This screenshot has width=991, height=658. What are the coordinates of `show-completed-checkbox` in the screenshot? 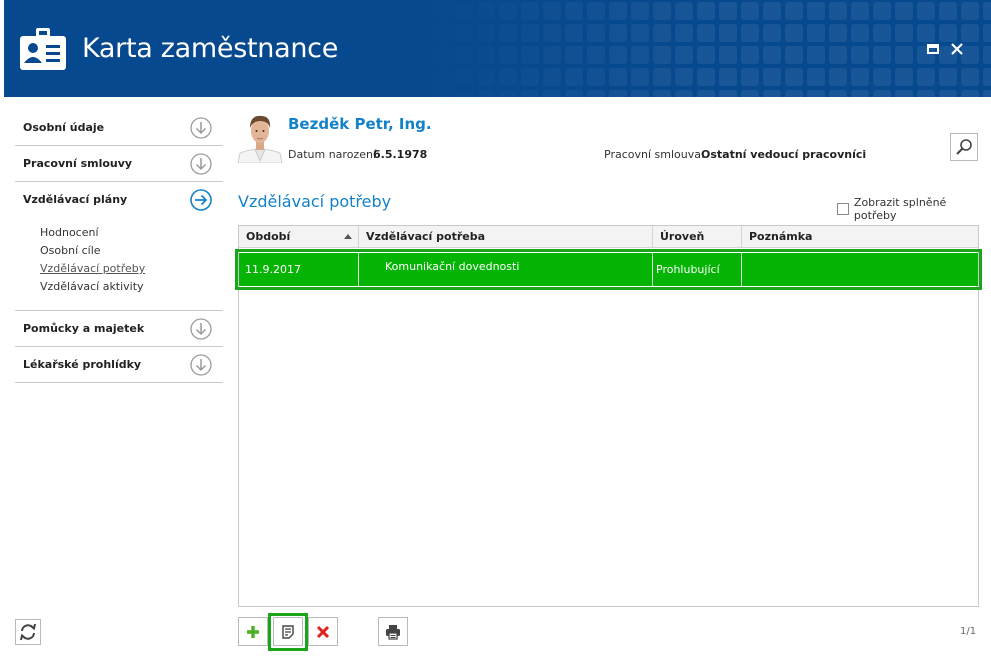 It's located at (843, 209).